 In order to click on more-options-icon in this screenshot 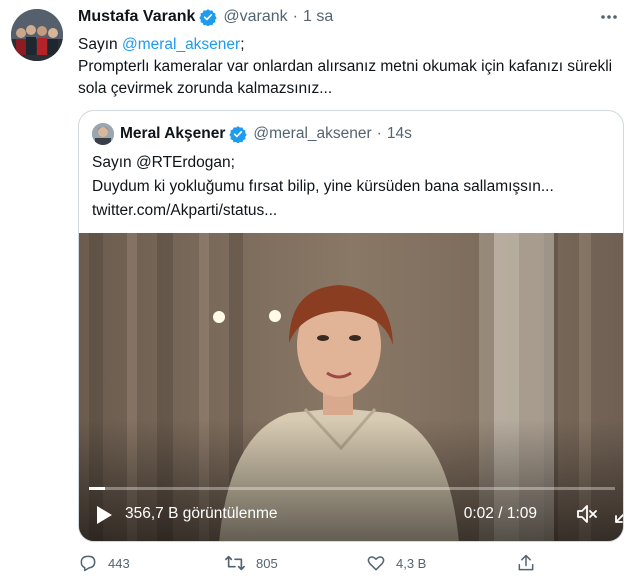, I will do `click(609, 20)`.